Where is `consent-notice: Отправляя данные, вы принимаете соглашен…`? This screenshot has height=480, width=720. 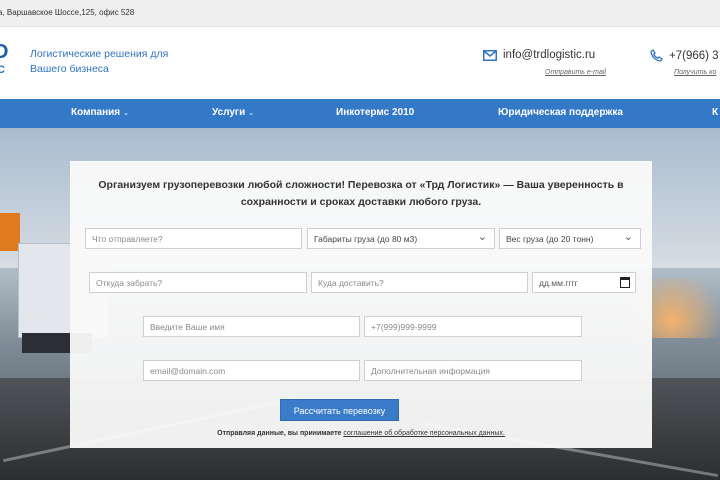
consent-notice: Отправляя данные, вы принимаете соглашен… is located at coordinates (361, 433).